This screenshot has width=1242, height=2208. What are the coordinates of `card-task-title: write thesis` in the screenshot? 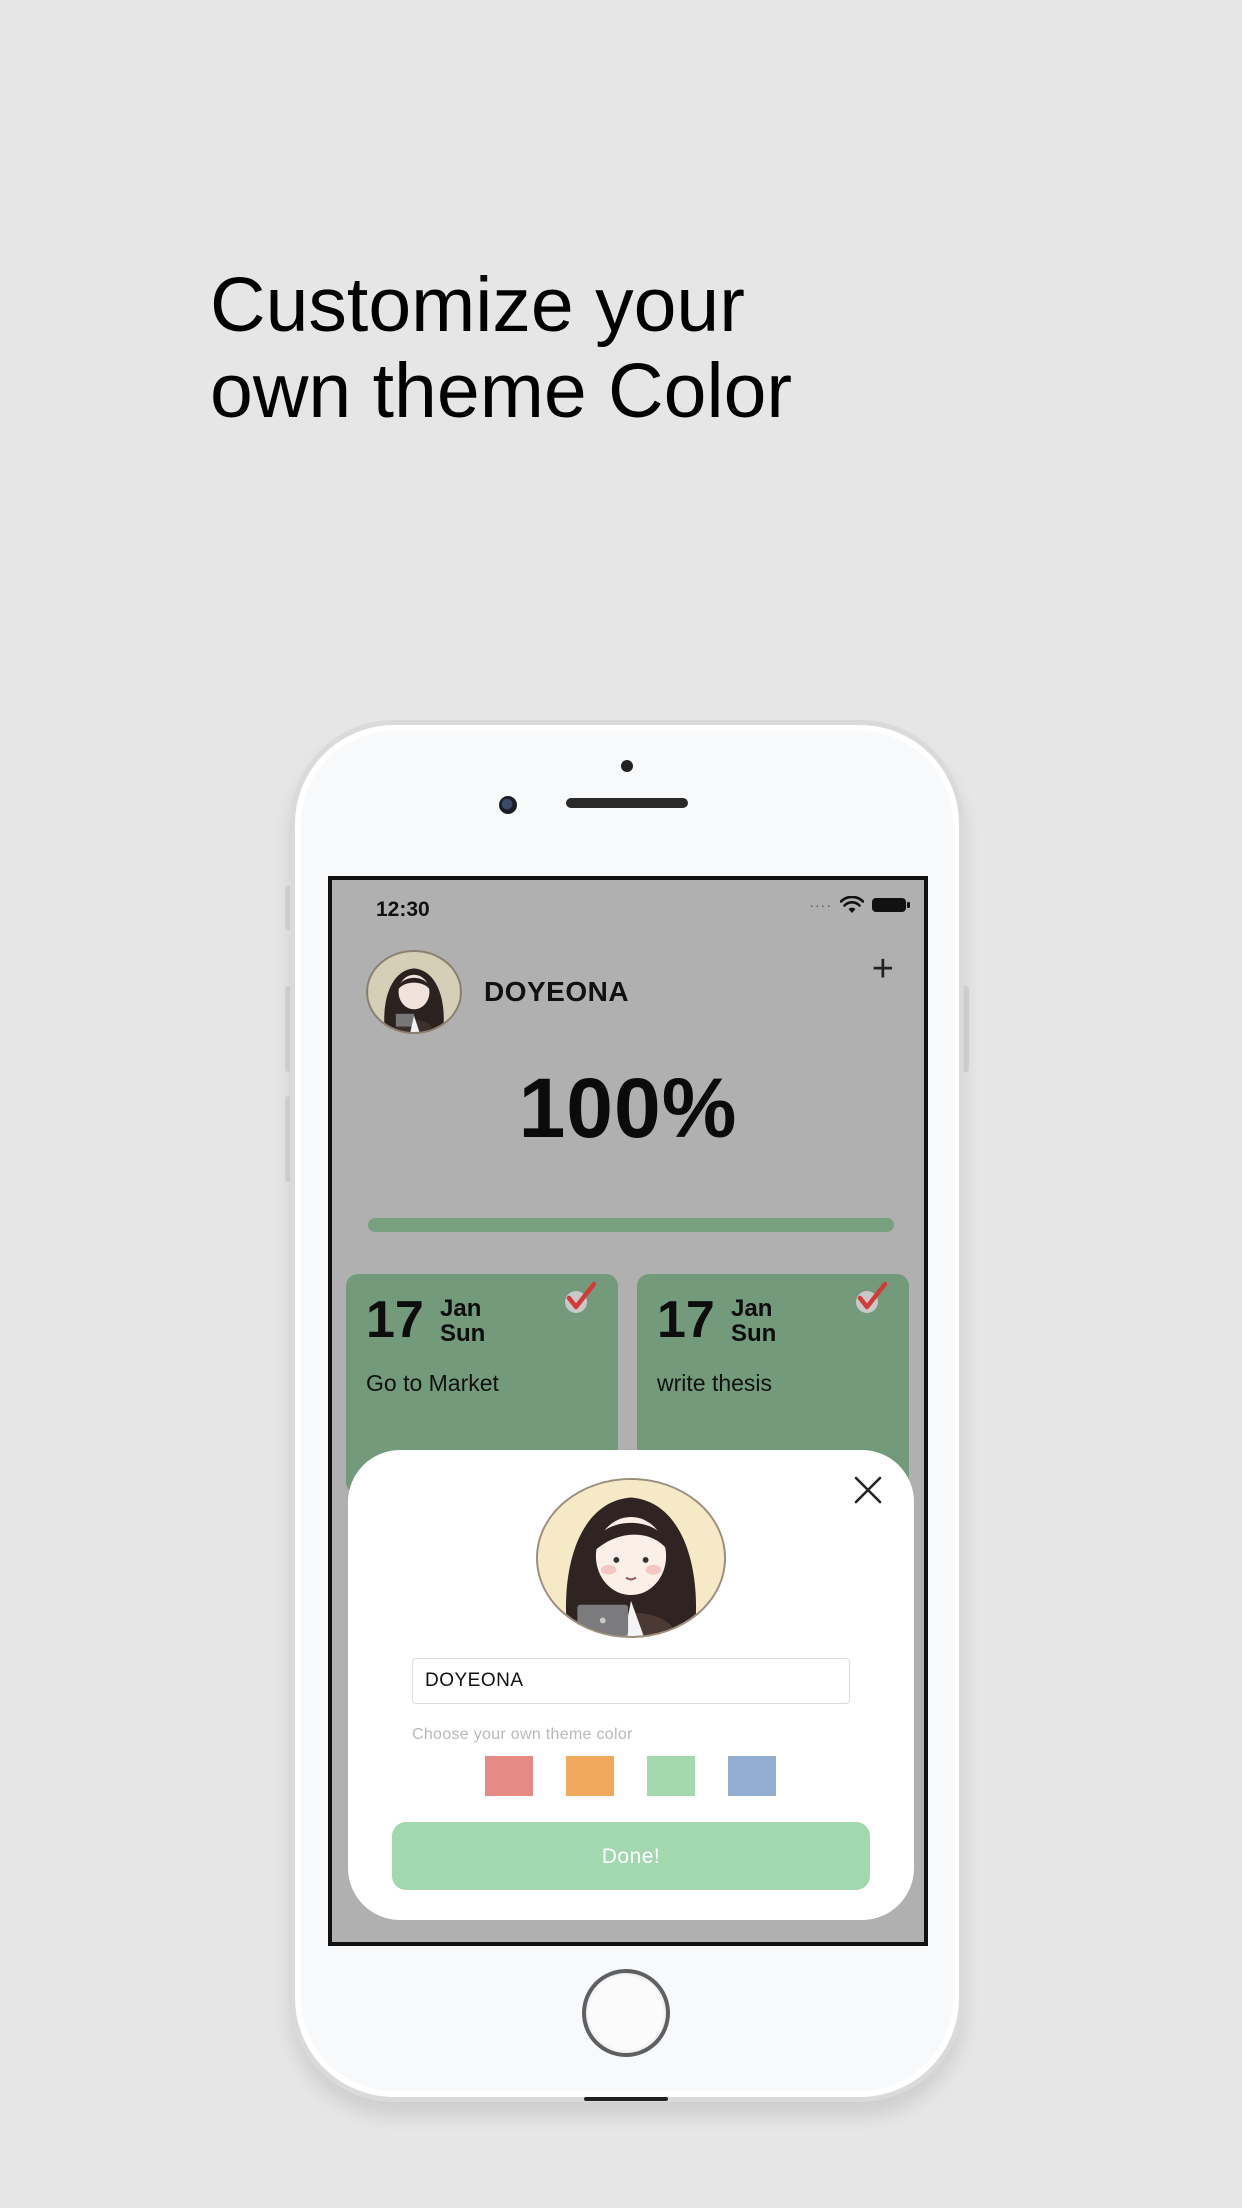 It's located at (715, 1383).